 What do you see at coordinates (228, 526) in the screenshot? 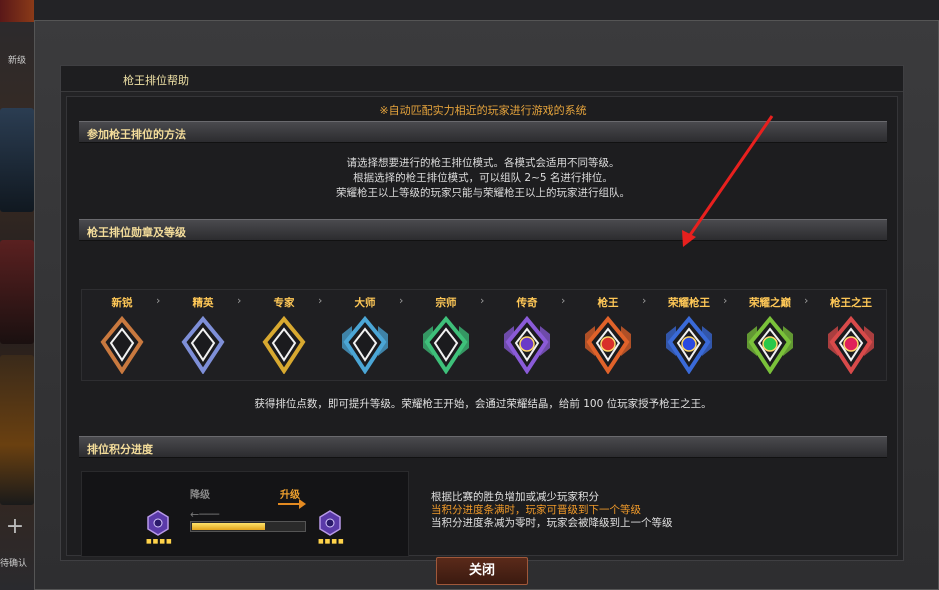
I see `progress-bar-fill` at bounding box center [228, 526].